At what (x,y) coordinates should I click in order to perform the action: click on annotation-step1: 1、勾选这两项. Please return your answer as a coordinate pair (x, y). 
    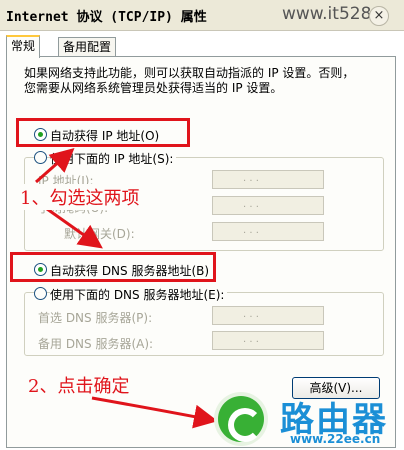
    Looking at the image, I should click on (80, 197).